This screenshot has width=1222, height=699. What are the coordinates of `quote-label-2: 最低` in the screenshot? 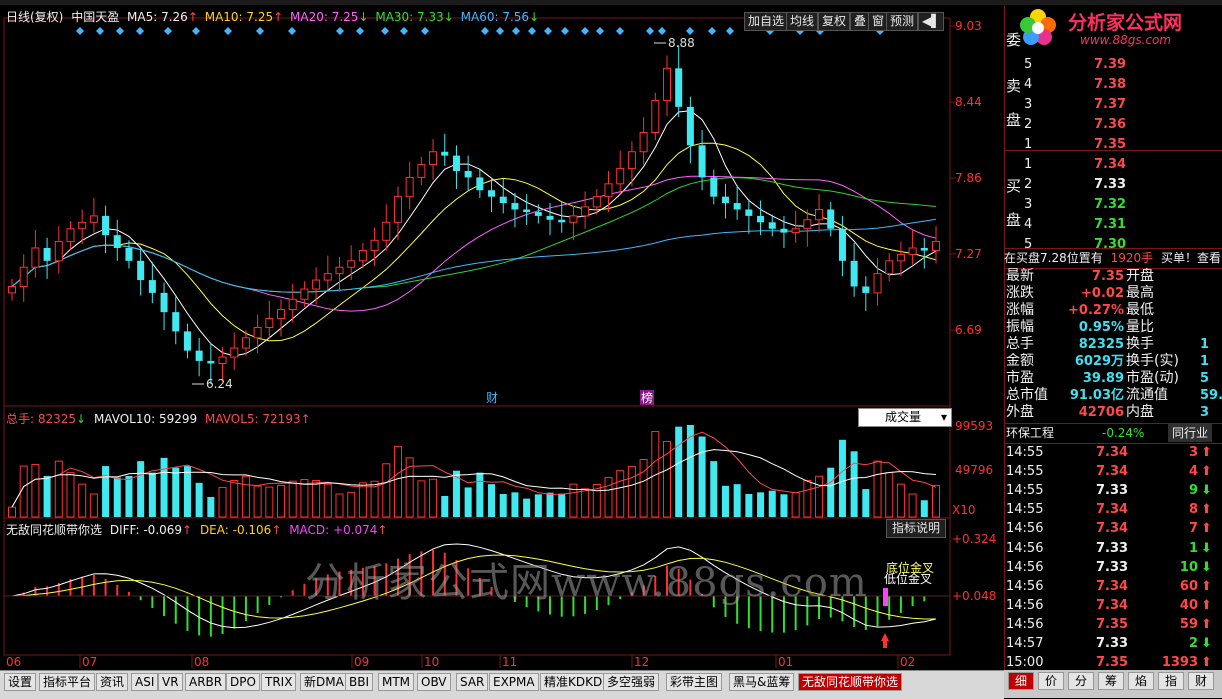 It's located at (1140, 310).